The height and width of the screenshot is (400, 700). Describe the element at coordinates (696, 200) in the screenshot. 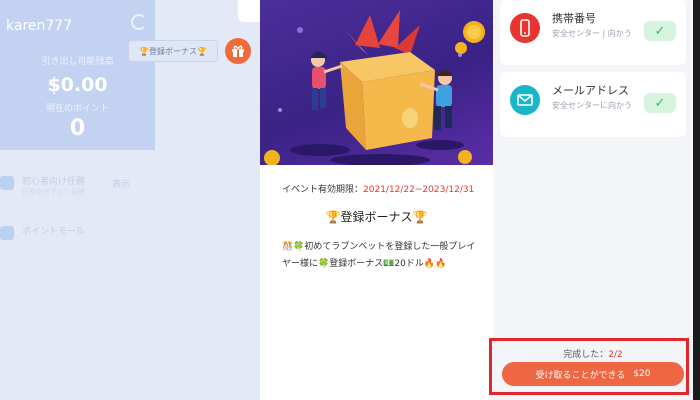

I see `background-edge` at that location.